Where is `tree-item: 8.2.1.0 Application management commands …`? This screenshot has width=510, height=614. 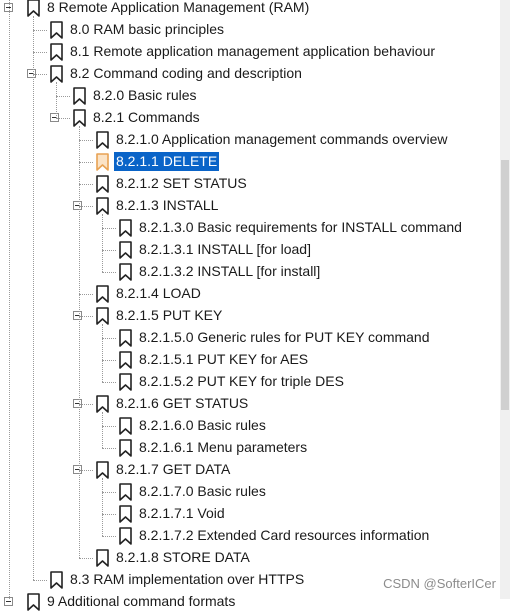 tree-item: 8.2.1.0 Application management commands … is located at coordinates (250, 140).